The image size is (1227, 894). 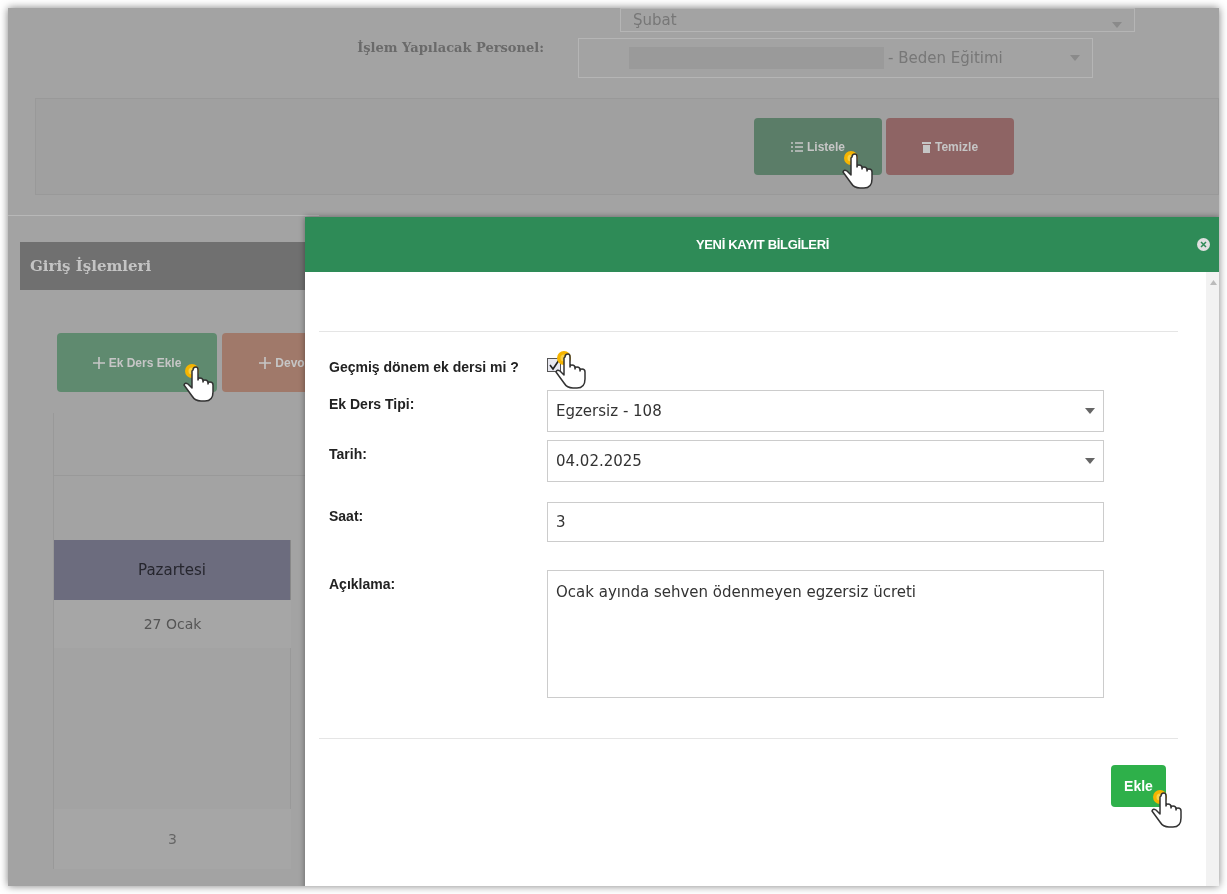 What do you see at coordinates (926, 146) in the screenshot?
I see `trash-icon` at bounding box center [926, 146].